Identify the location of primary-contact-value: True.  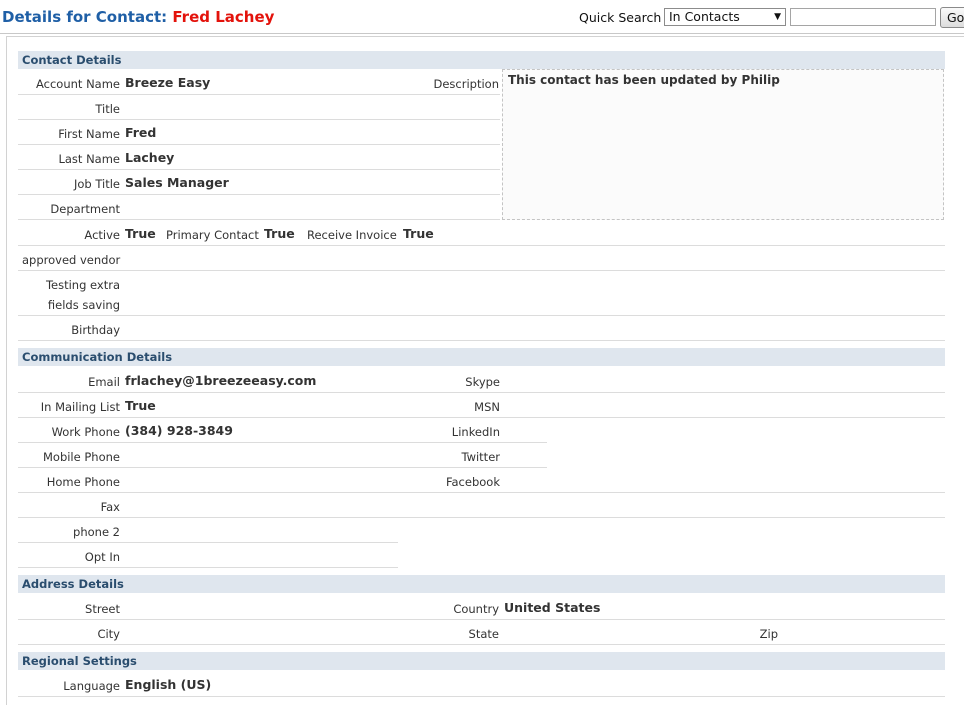
(279, 233).